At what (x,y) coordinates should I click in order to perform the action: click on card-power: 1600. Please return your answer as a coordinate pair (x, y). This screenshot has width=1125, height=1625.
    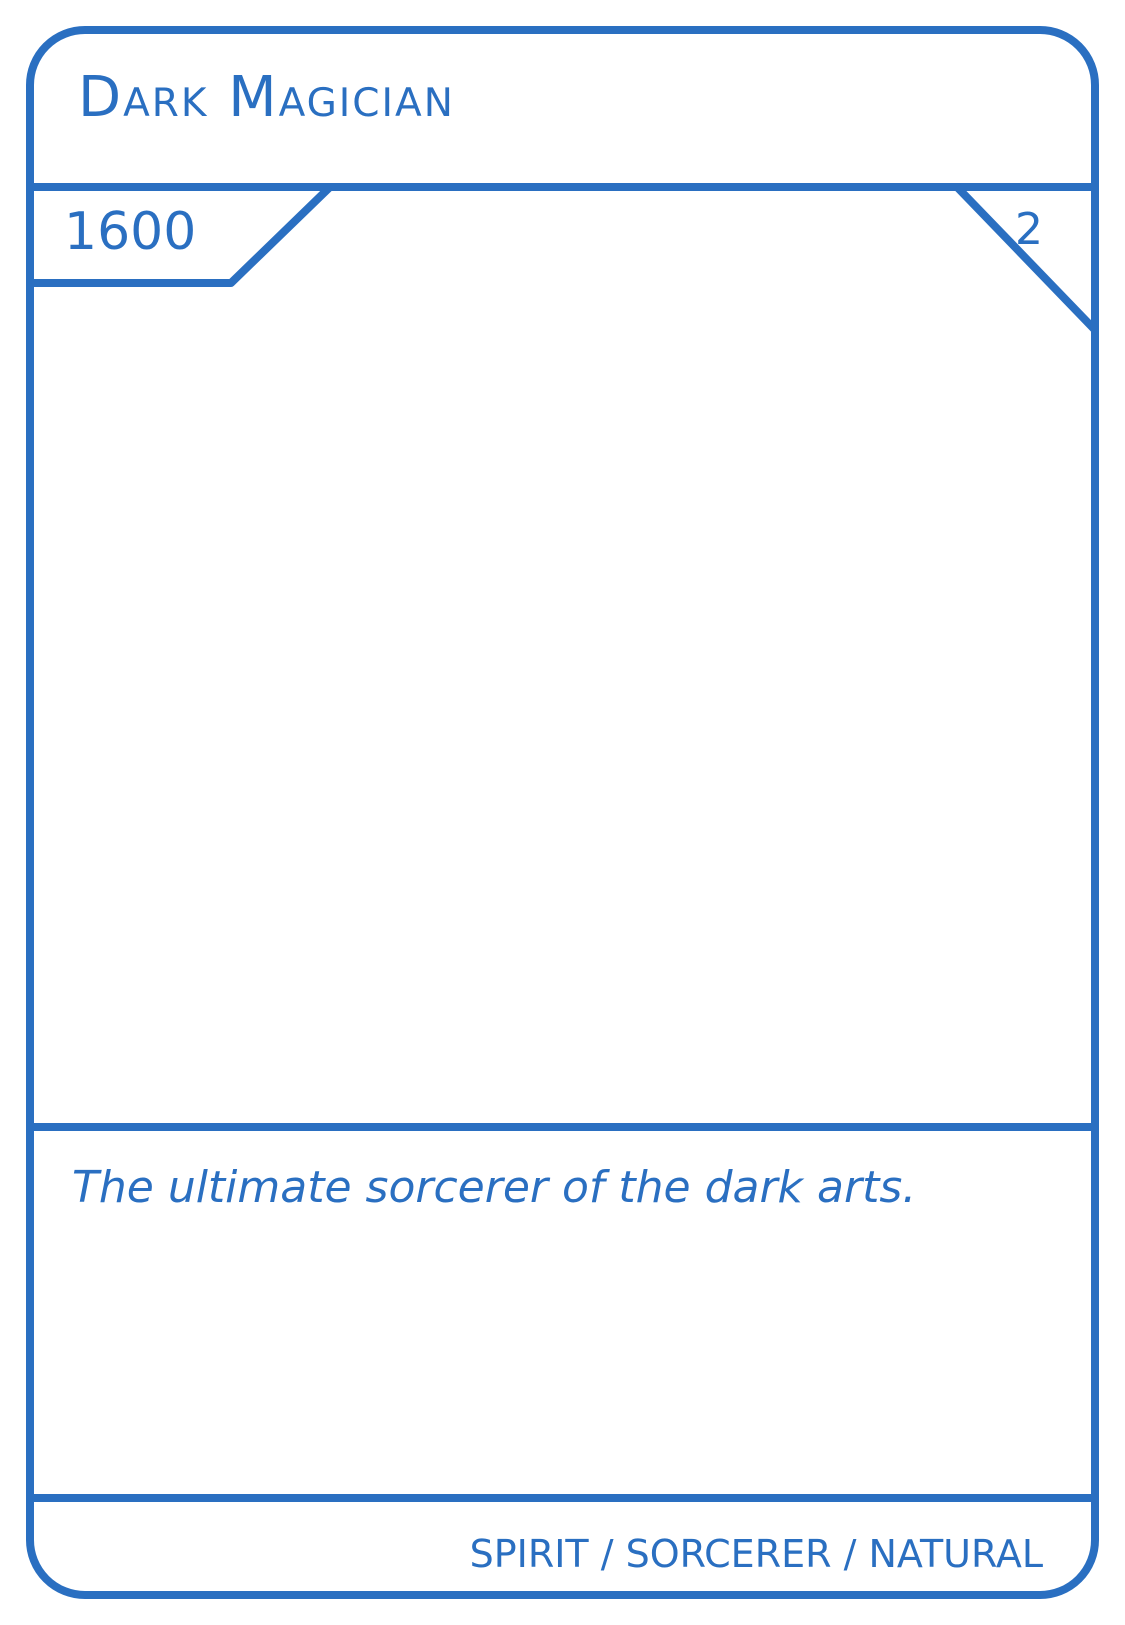
    Looking at the image, I should click on (130, 232).